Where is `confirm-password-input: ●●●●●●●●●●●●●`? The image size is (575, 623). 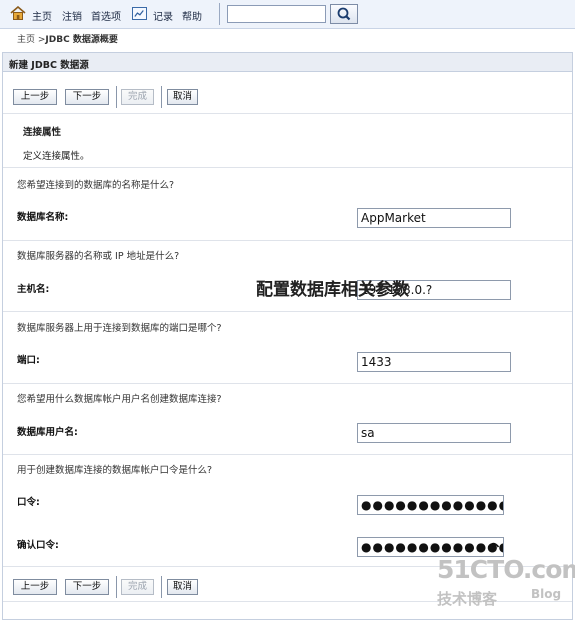 confirm-password-input: ●●●●●●●●●●●●● is located at coordinates (430, 547).